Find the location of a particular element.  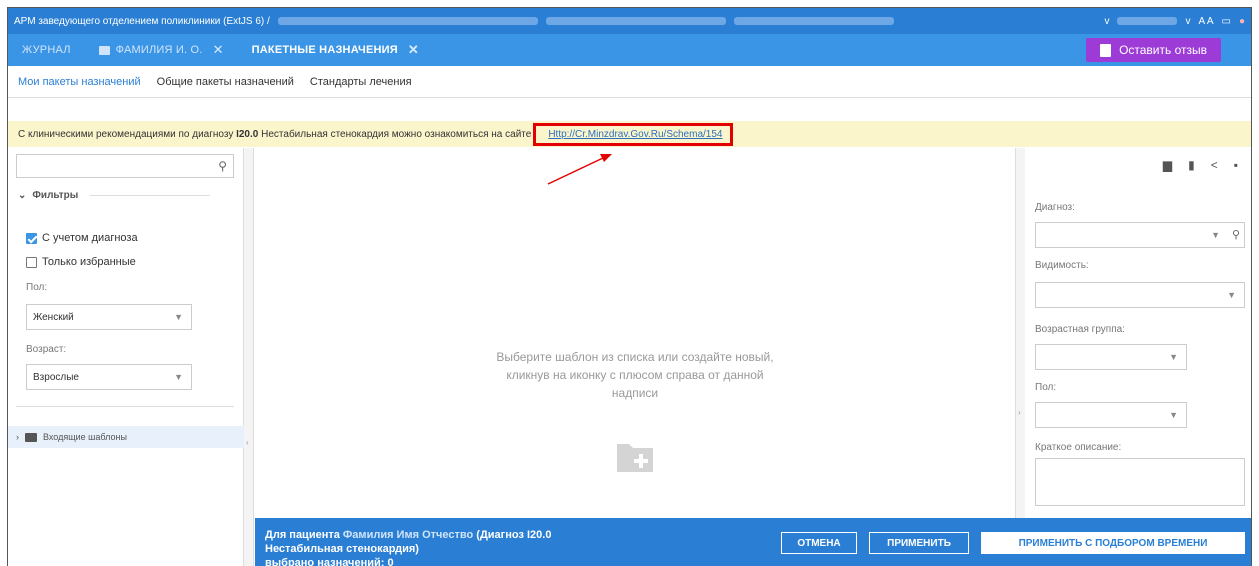

diagnosis-label: Диагноз: is located at coordinates (1055, 207).